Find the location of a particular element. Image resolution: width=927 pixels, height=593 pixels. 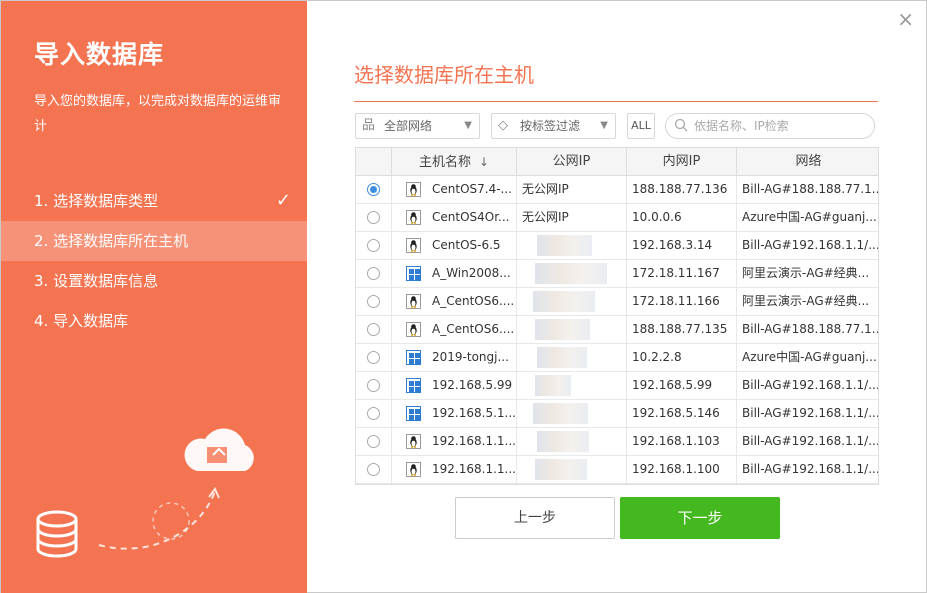

column-header-private-ip: 内网IP is located at coordinates (682, 162).